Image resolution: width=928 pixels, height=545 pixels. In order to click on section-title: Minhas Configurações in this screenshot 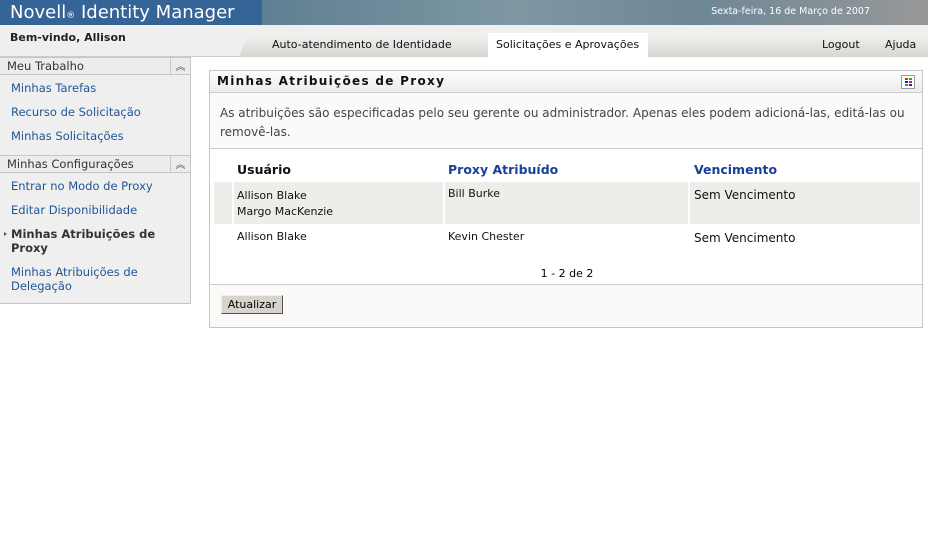, I will do `click(70, 164)`.